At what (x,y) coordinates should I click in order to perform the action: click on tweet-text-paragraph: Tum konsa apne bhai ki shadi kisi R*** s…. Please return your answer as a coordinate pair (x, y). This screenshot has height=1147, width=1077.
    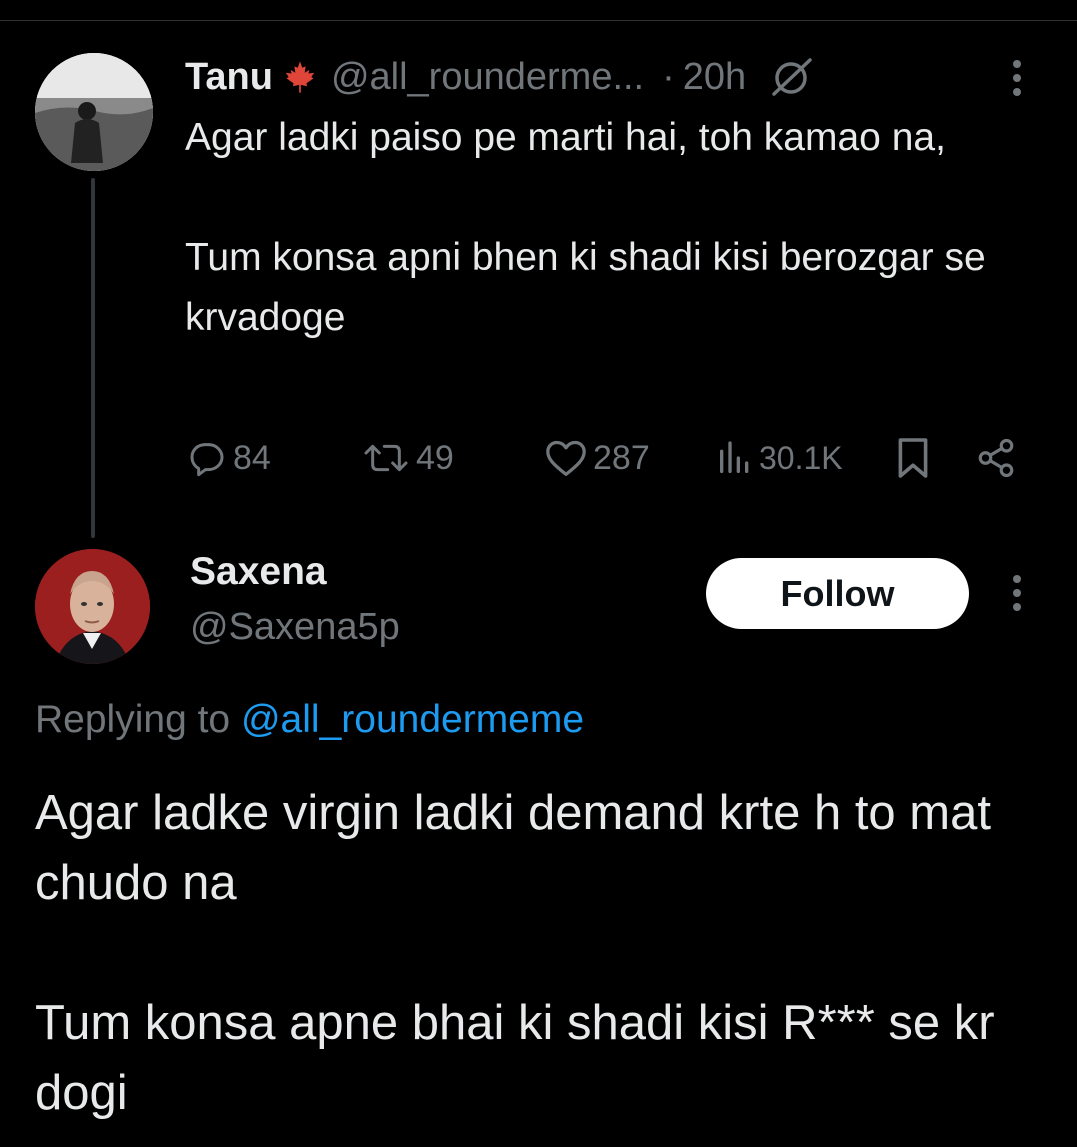
    Looking at the image, I should click on (515, 1058).